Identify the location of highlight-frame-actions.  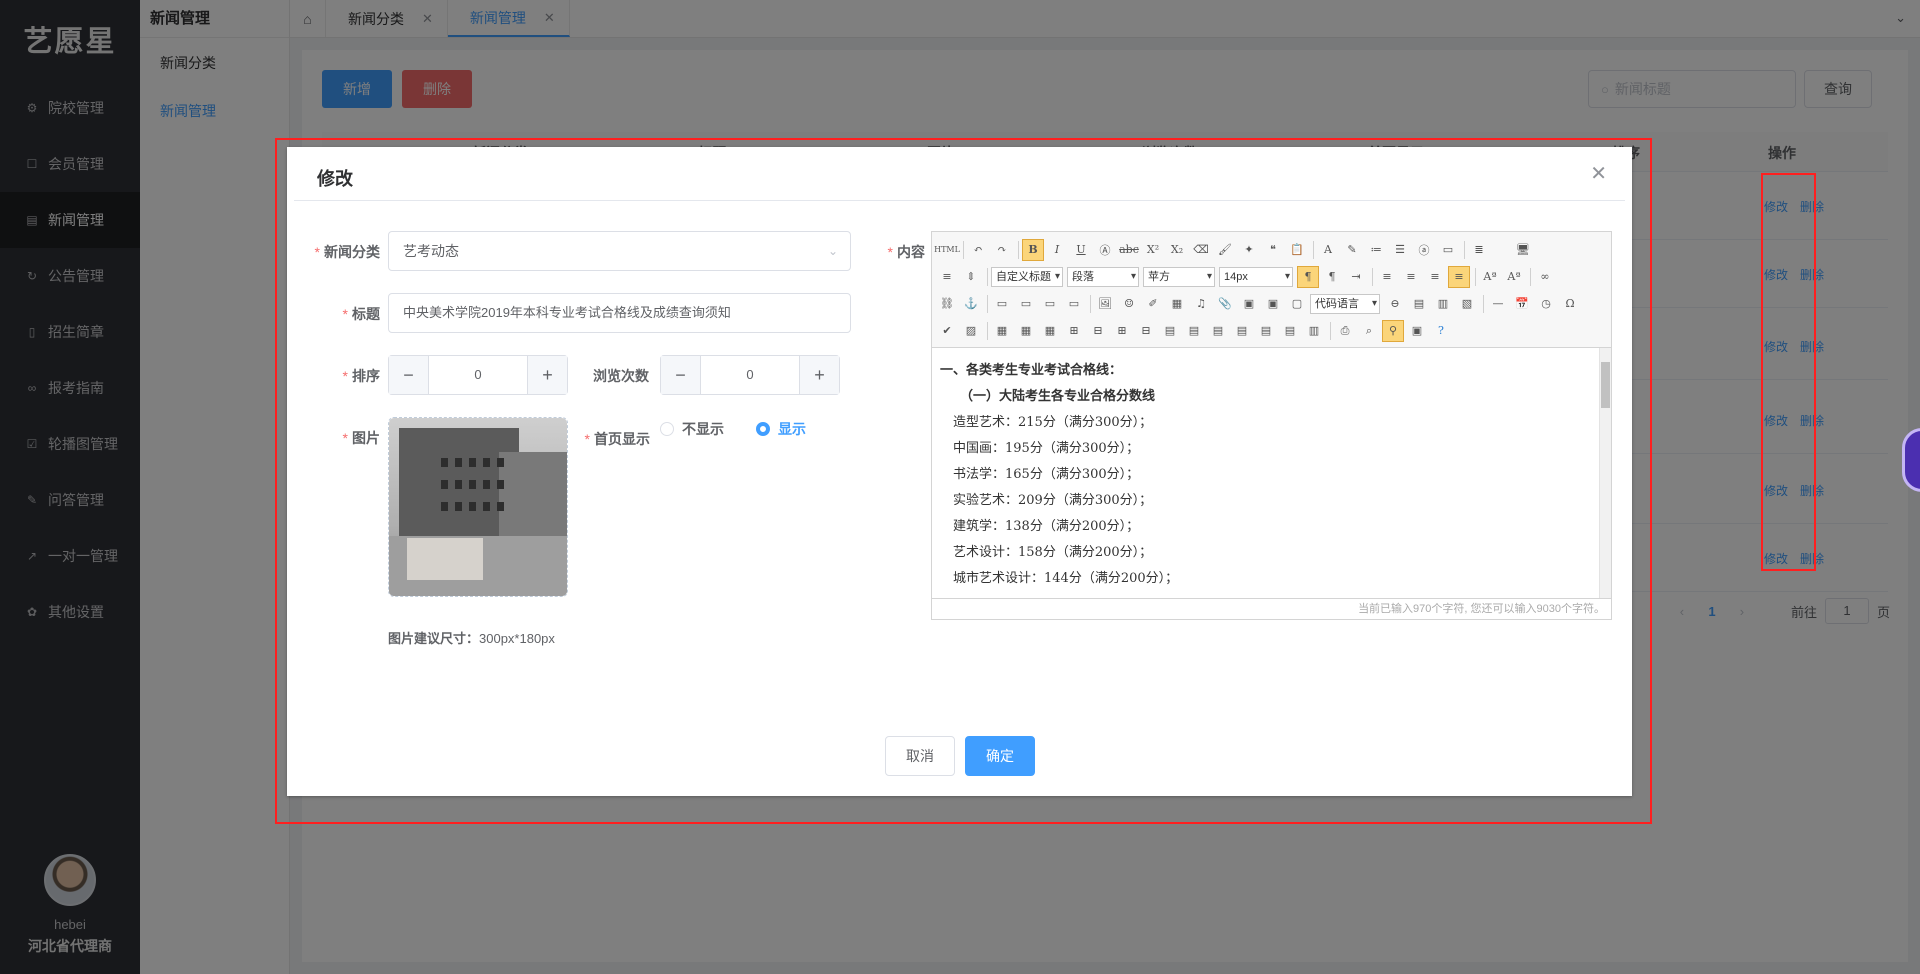
(1788, 372).